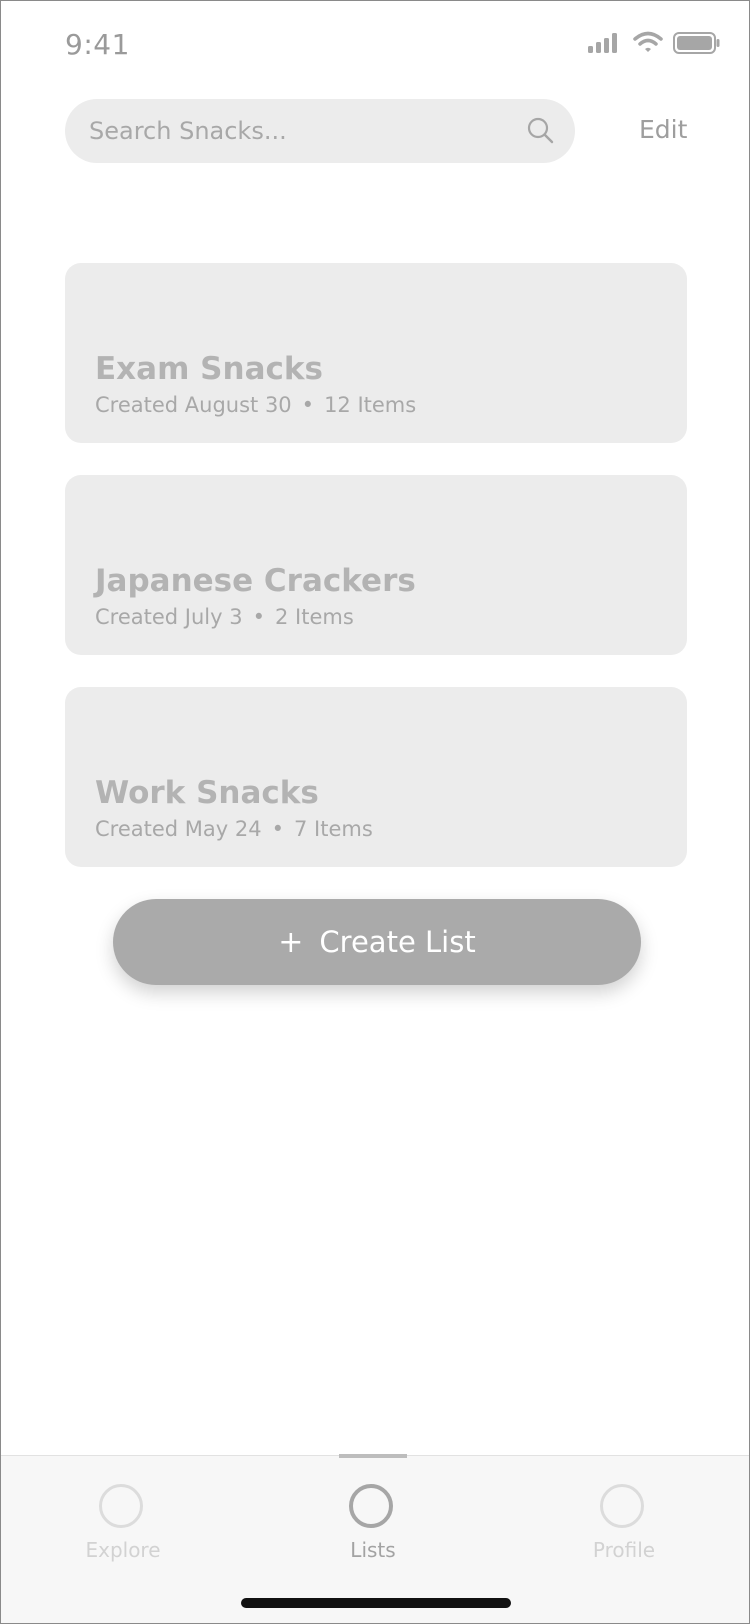  What do you see at coordinates (376, 353) in the screenshot?
I see `list-card: Exam Snacks Created August 30 • 12 Items` at bounding box center [376, 353].